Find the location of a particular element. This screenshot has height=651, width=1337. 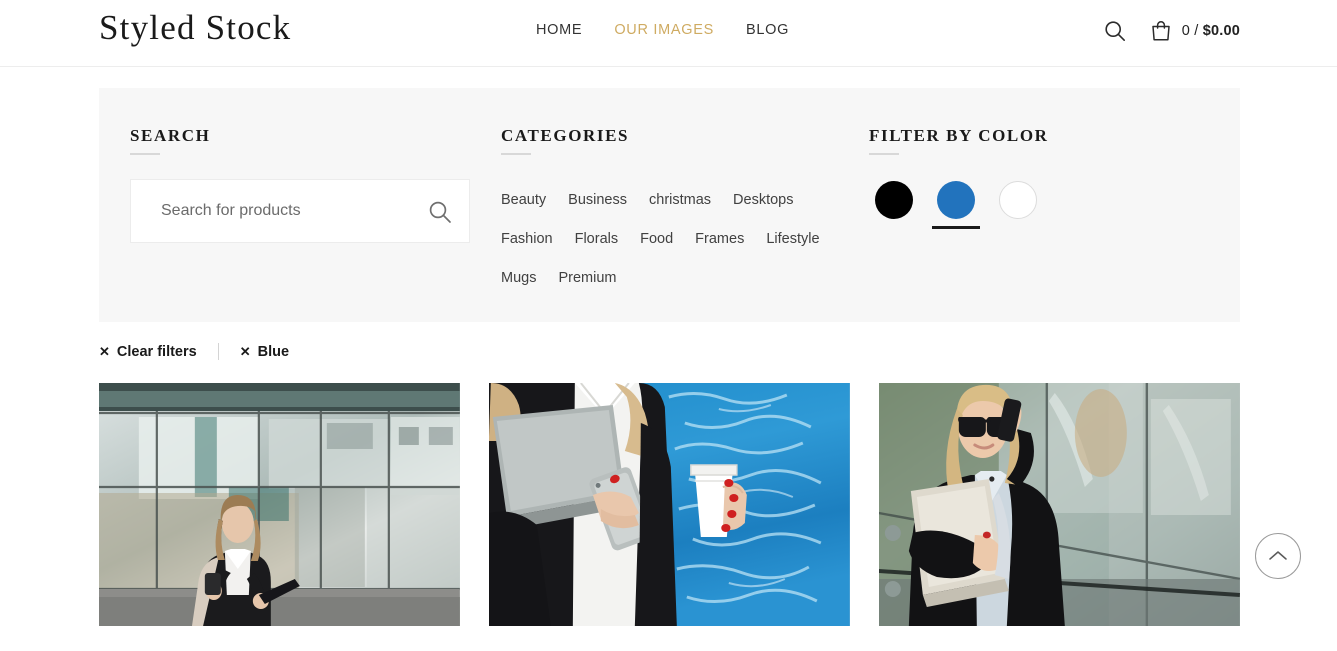

clear-filters-button: ✕ Clear filters is located at coordinates (148, 352).